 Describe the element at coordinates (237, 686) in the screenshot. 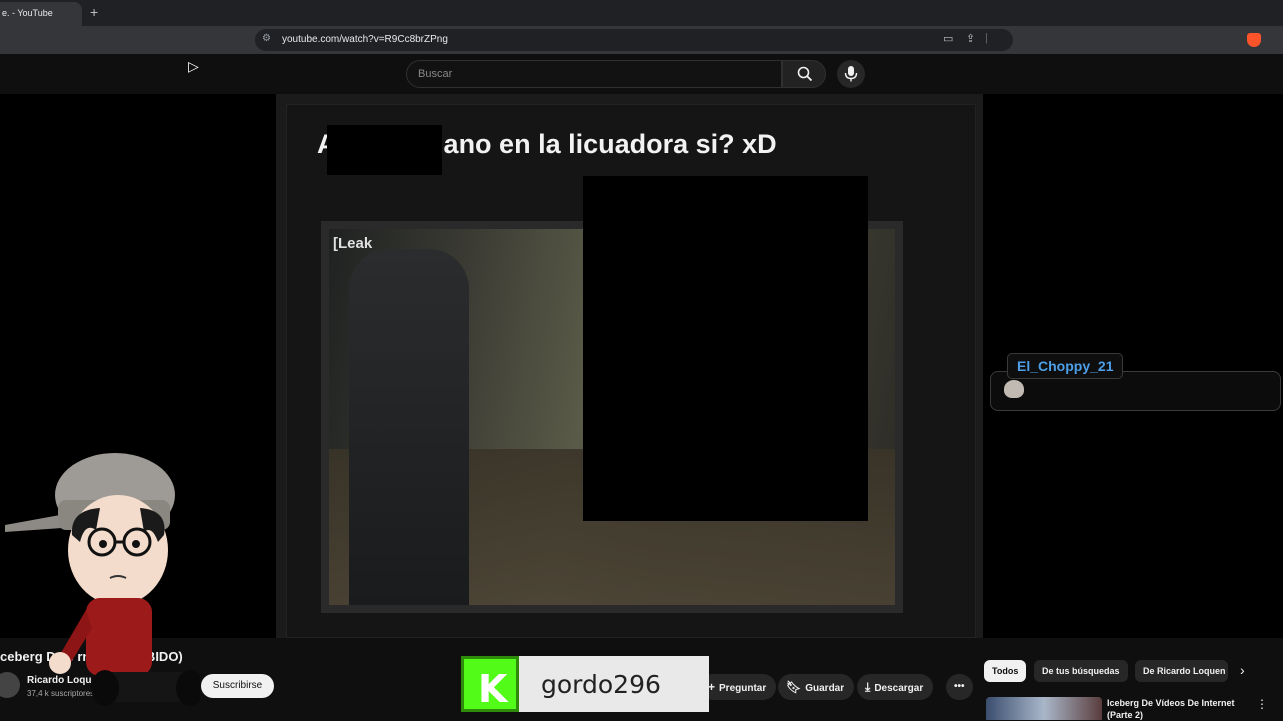

I see `subscribe-button: Suscribirse` at that location.